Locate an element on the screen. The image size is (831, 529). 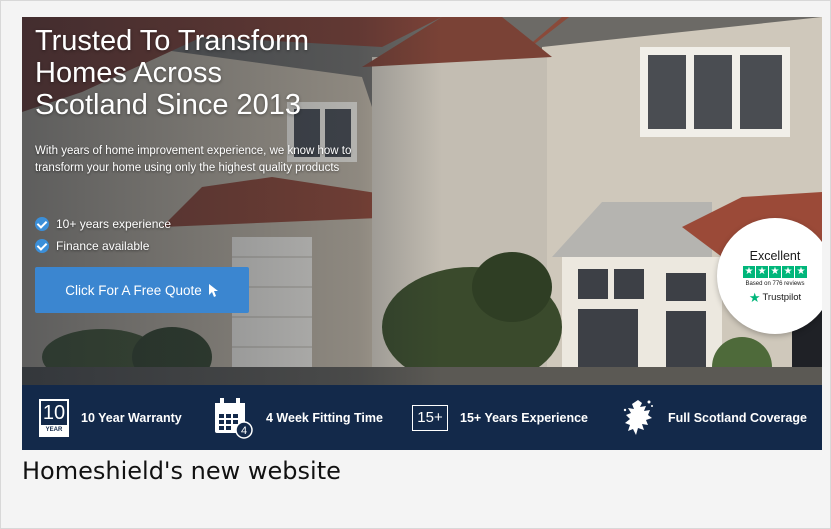
feature-label: Finance available is located at coordinates (103, 246).